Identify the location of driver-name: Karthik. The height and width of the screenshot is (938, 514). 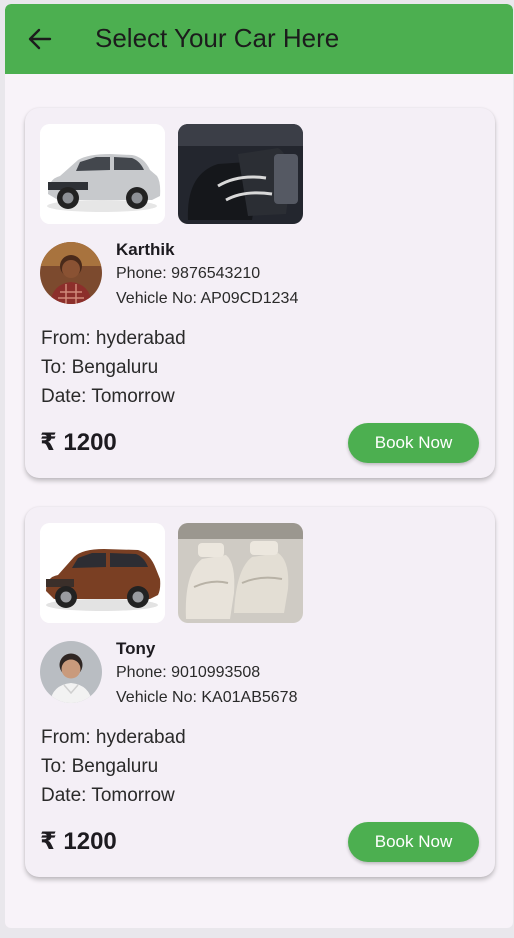
(145, 249).